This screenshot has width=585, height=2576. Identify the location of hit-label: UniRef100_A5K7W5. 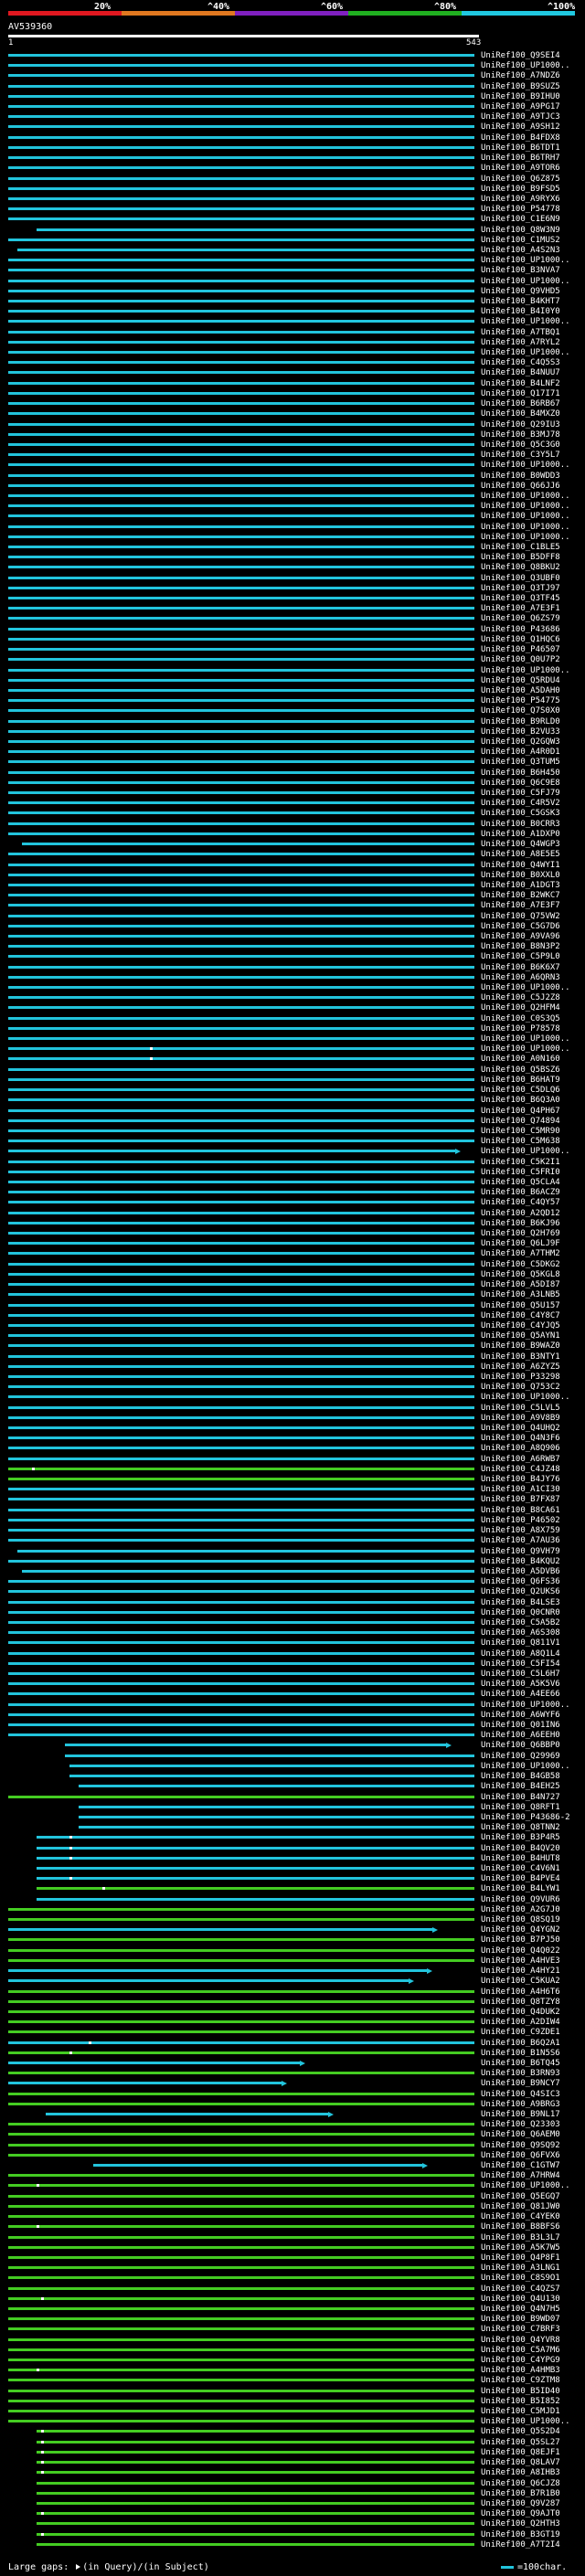
(520, 2248).